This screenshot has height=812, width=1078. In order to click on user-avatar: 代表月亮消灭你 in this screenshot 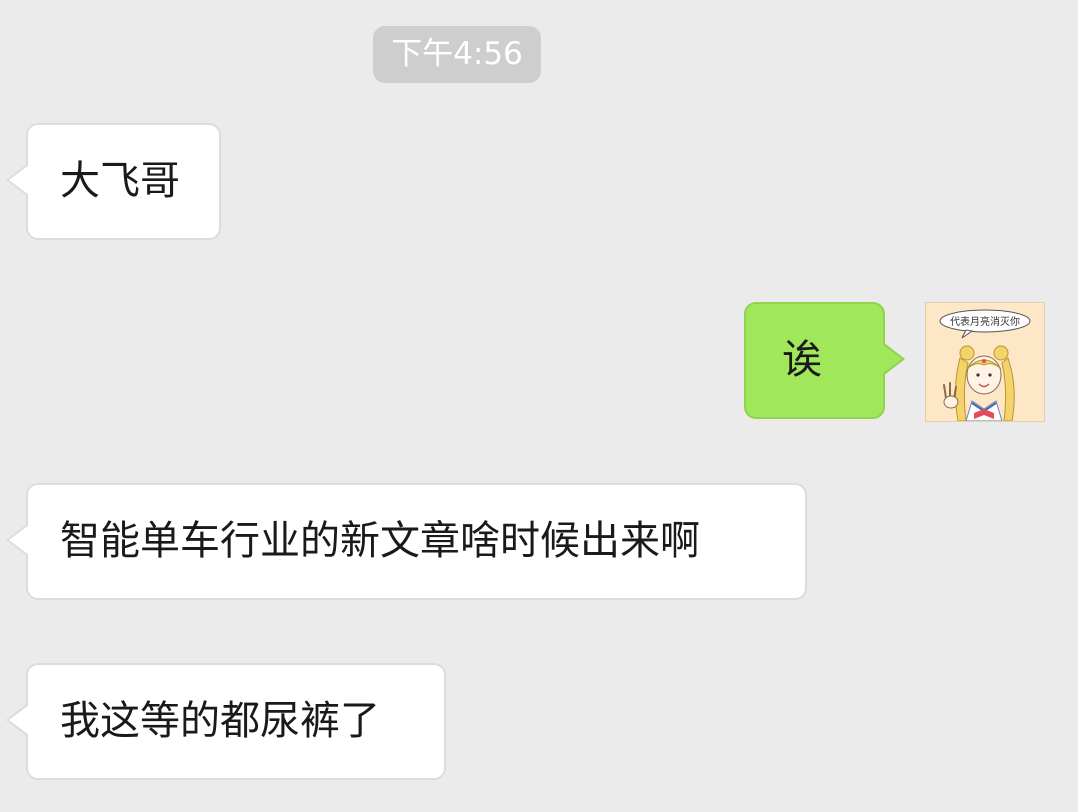, I will do `click(985, 362)`.